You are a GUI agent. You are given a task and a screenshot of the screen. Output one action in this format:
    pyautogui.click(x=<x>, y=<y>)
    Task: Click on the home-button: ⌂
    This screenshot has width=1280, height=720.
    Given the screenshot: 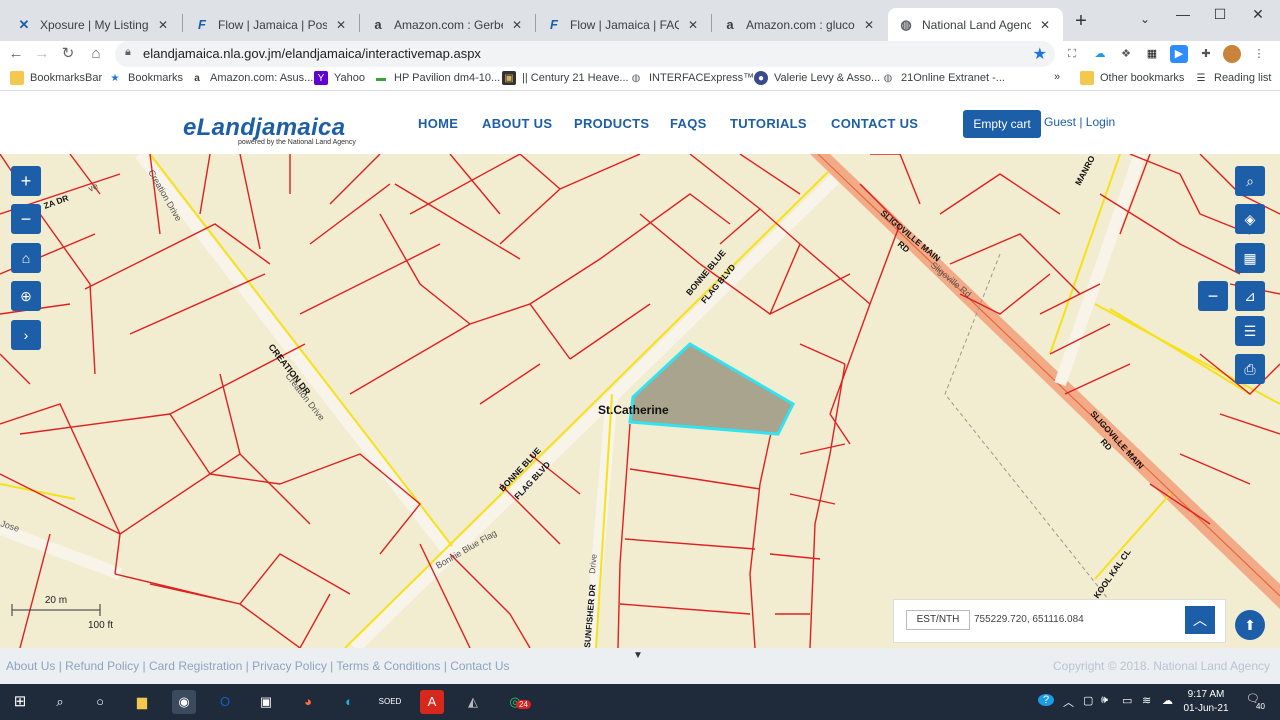 What is the action you would take?
    pyautogui.click(x=96, y=54)
    